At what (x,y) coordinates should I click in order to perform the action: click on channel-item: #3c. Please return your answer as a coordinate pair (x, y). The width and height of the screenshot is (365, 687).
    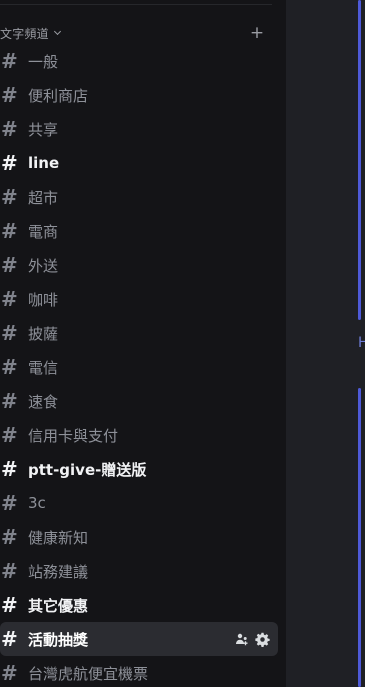
    Looking at the image, I should click on (139, 503).